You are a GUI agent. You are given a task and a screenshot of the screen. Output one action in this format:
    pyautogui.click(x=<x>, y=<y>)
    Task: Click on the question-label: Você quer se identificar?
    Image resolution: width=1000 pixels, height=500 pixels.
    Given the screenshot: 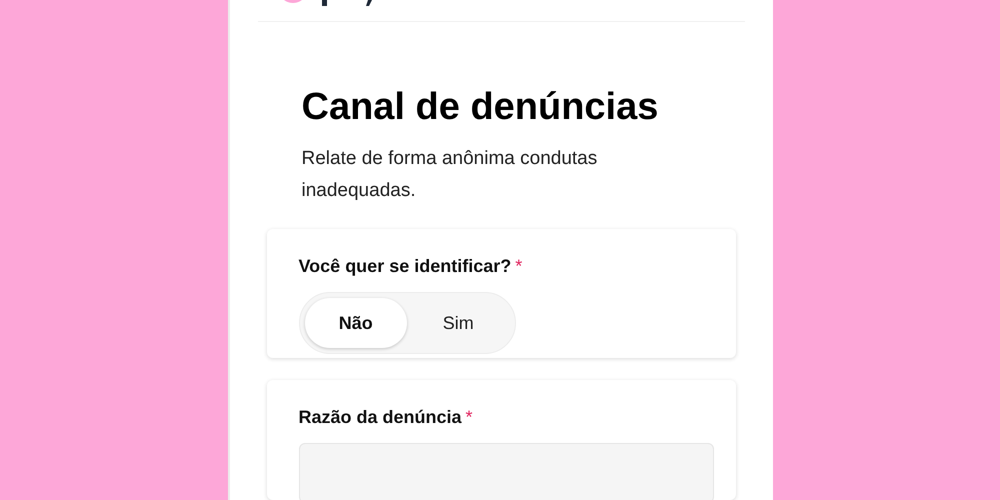 What is the action you would take?
    pyautogui.click(x=405, y=266)
    